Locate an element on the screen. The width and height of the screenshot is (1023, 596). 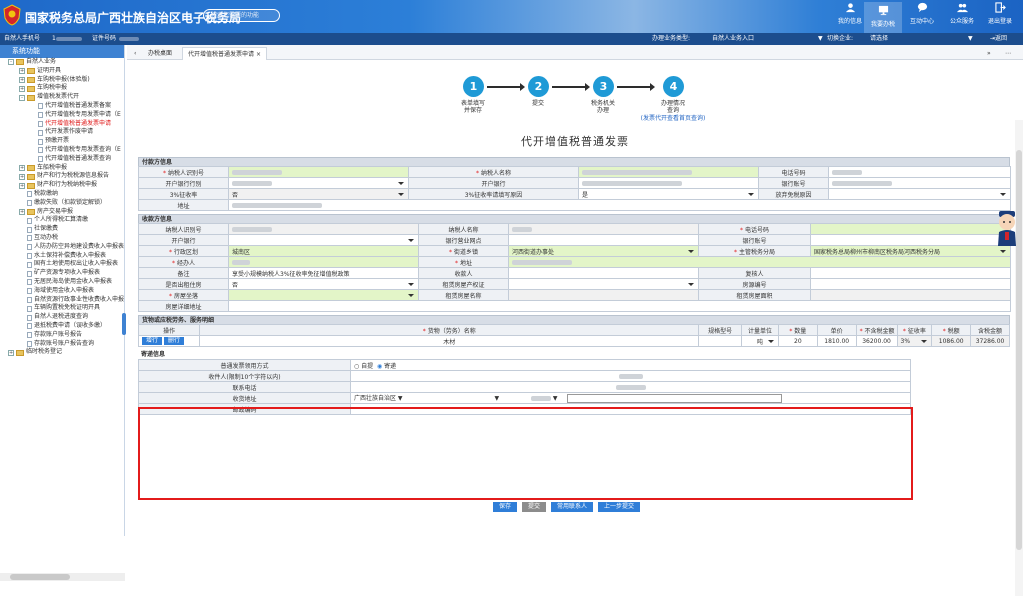
street-select: 河西街道办事处 is located at coordinates (603, 251).